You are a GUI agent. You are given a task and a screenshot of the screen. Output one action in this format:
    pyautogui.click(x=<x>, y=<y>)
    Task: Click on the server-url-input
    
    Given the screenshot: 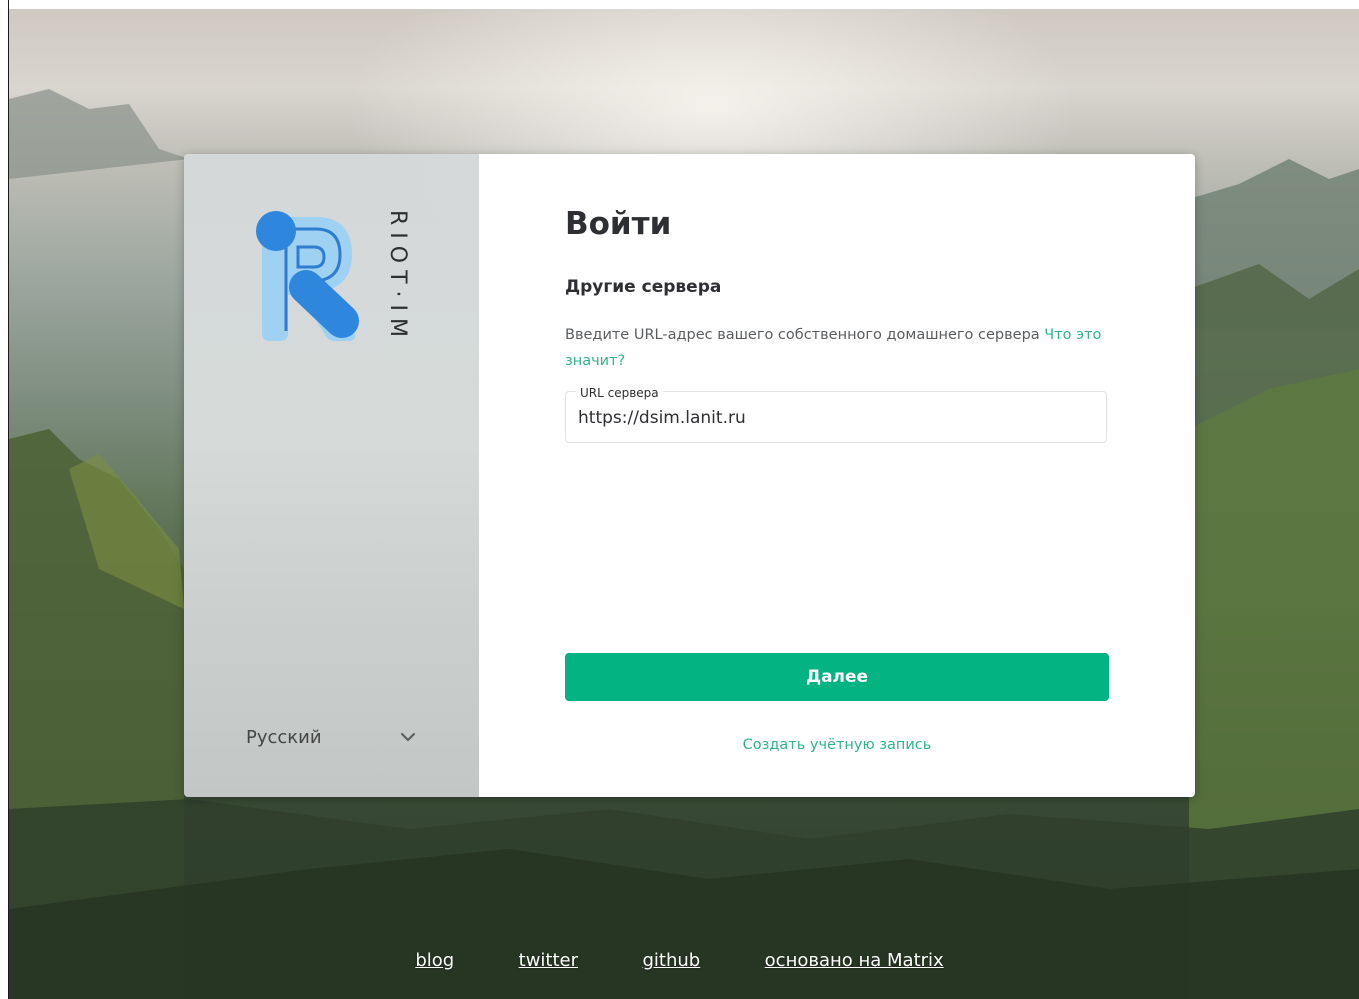 What is the action you would take?
    pyautogui.click(x=833, y=418)
    